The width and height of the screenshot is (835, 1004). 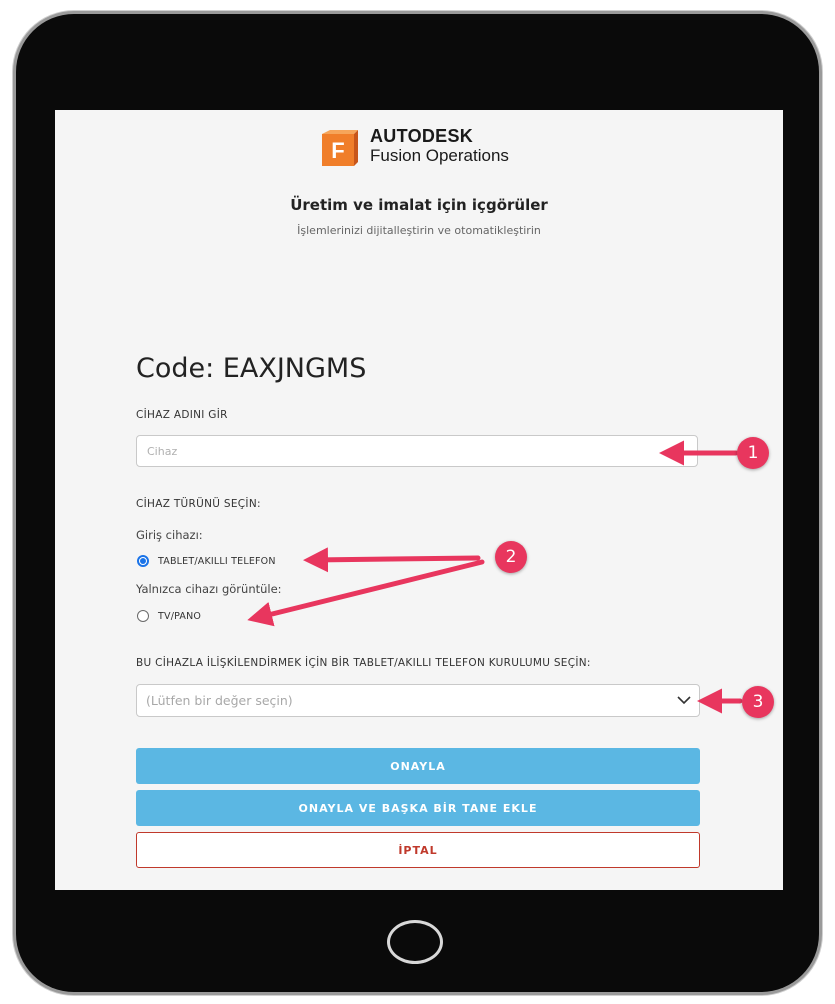 What do you see at coordinates (143, 561) in the screenshot?
I see `tablet-radio-button` at bounding box center [143, 561].